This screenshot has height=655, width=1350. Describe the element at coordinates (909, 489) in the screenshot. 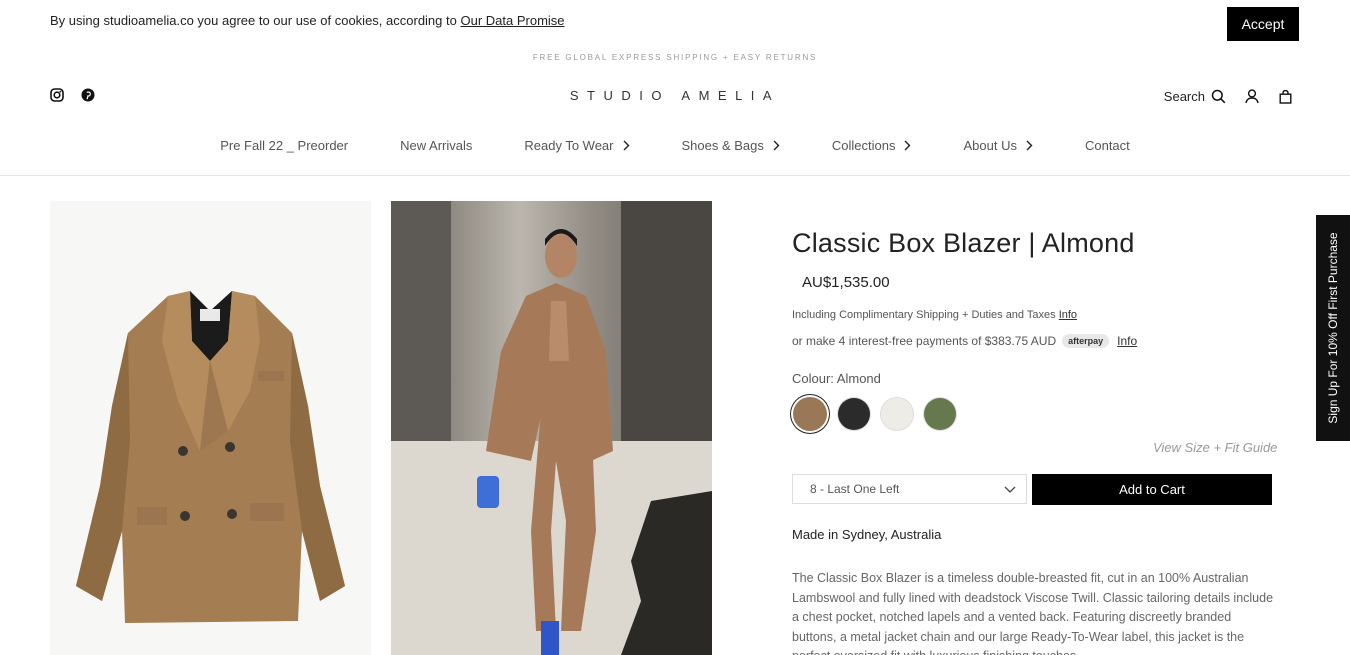

I see `size-select: 8 - Last One Left` at that location.